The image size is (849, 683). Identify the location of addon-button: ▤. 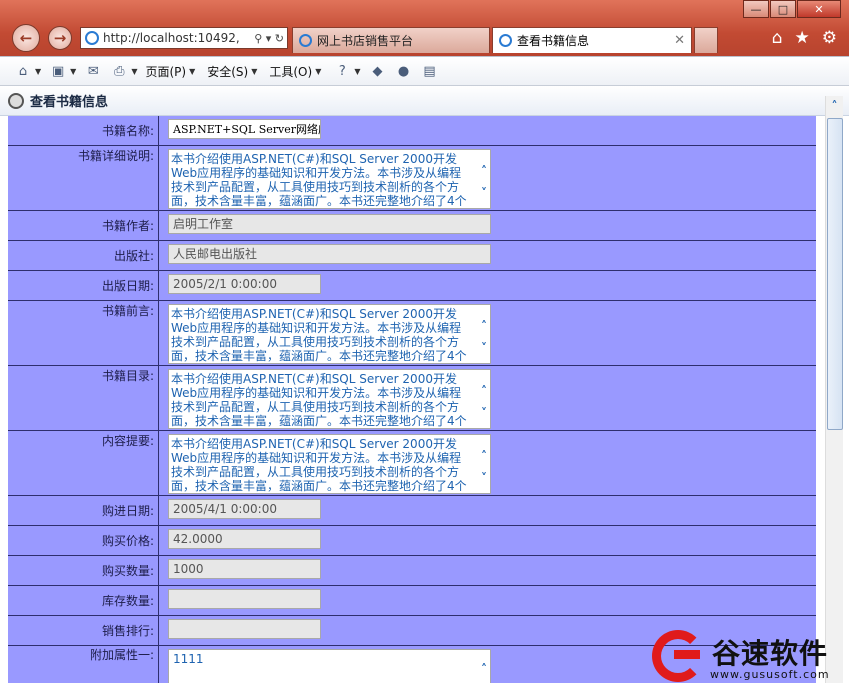
(430, 71).